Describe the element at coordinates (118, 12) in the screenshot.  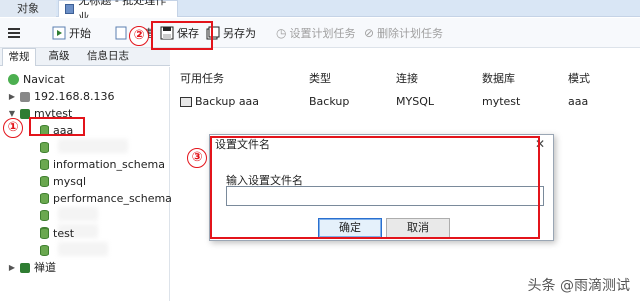
I see `tab-batch-job: 无标题 - 批处理作业` at that location.